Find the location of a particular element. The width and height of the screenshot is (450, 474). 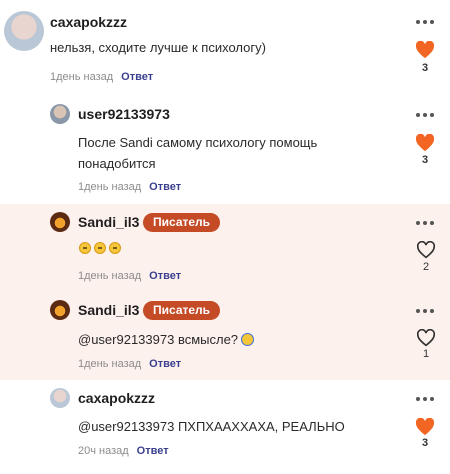

comment-text-wrap: @user92133973 всмысле? is located at coordinates (166, 339).